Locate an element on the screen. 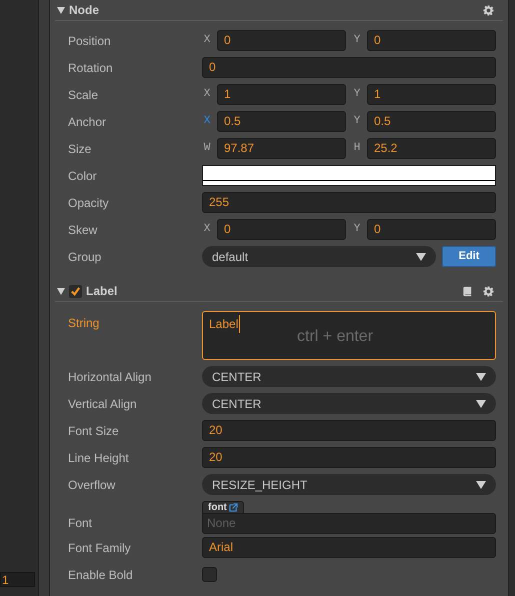  book-icon is located at coordinates (467, 291).